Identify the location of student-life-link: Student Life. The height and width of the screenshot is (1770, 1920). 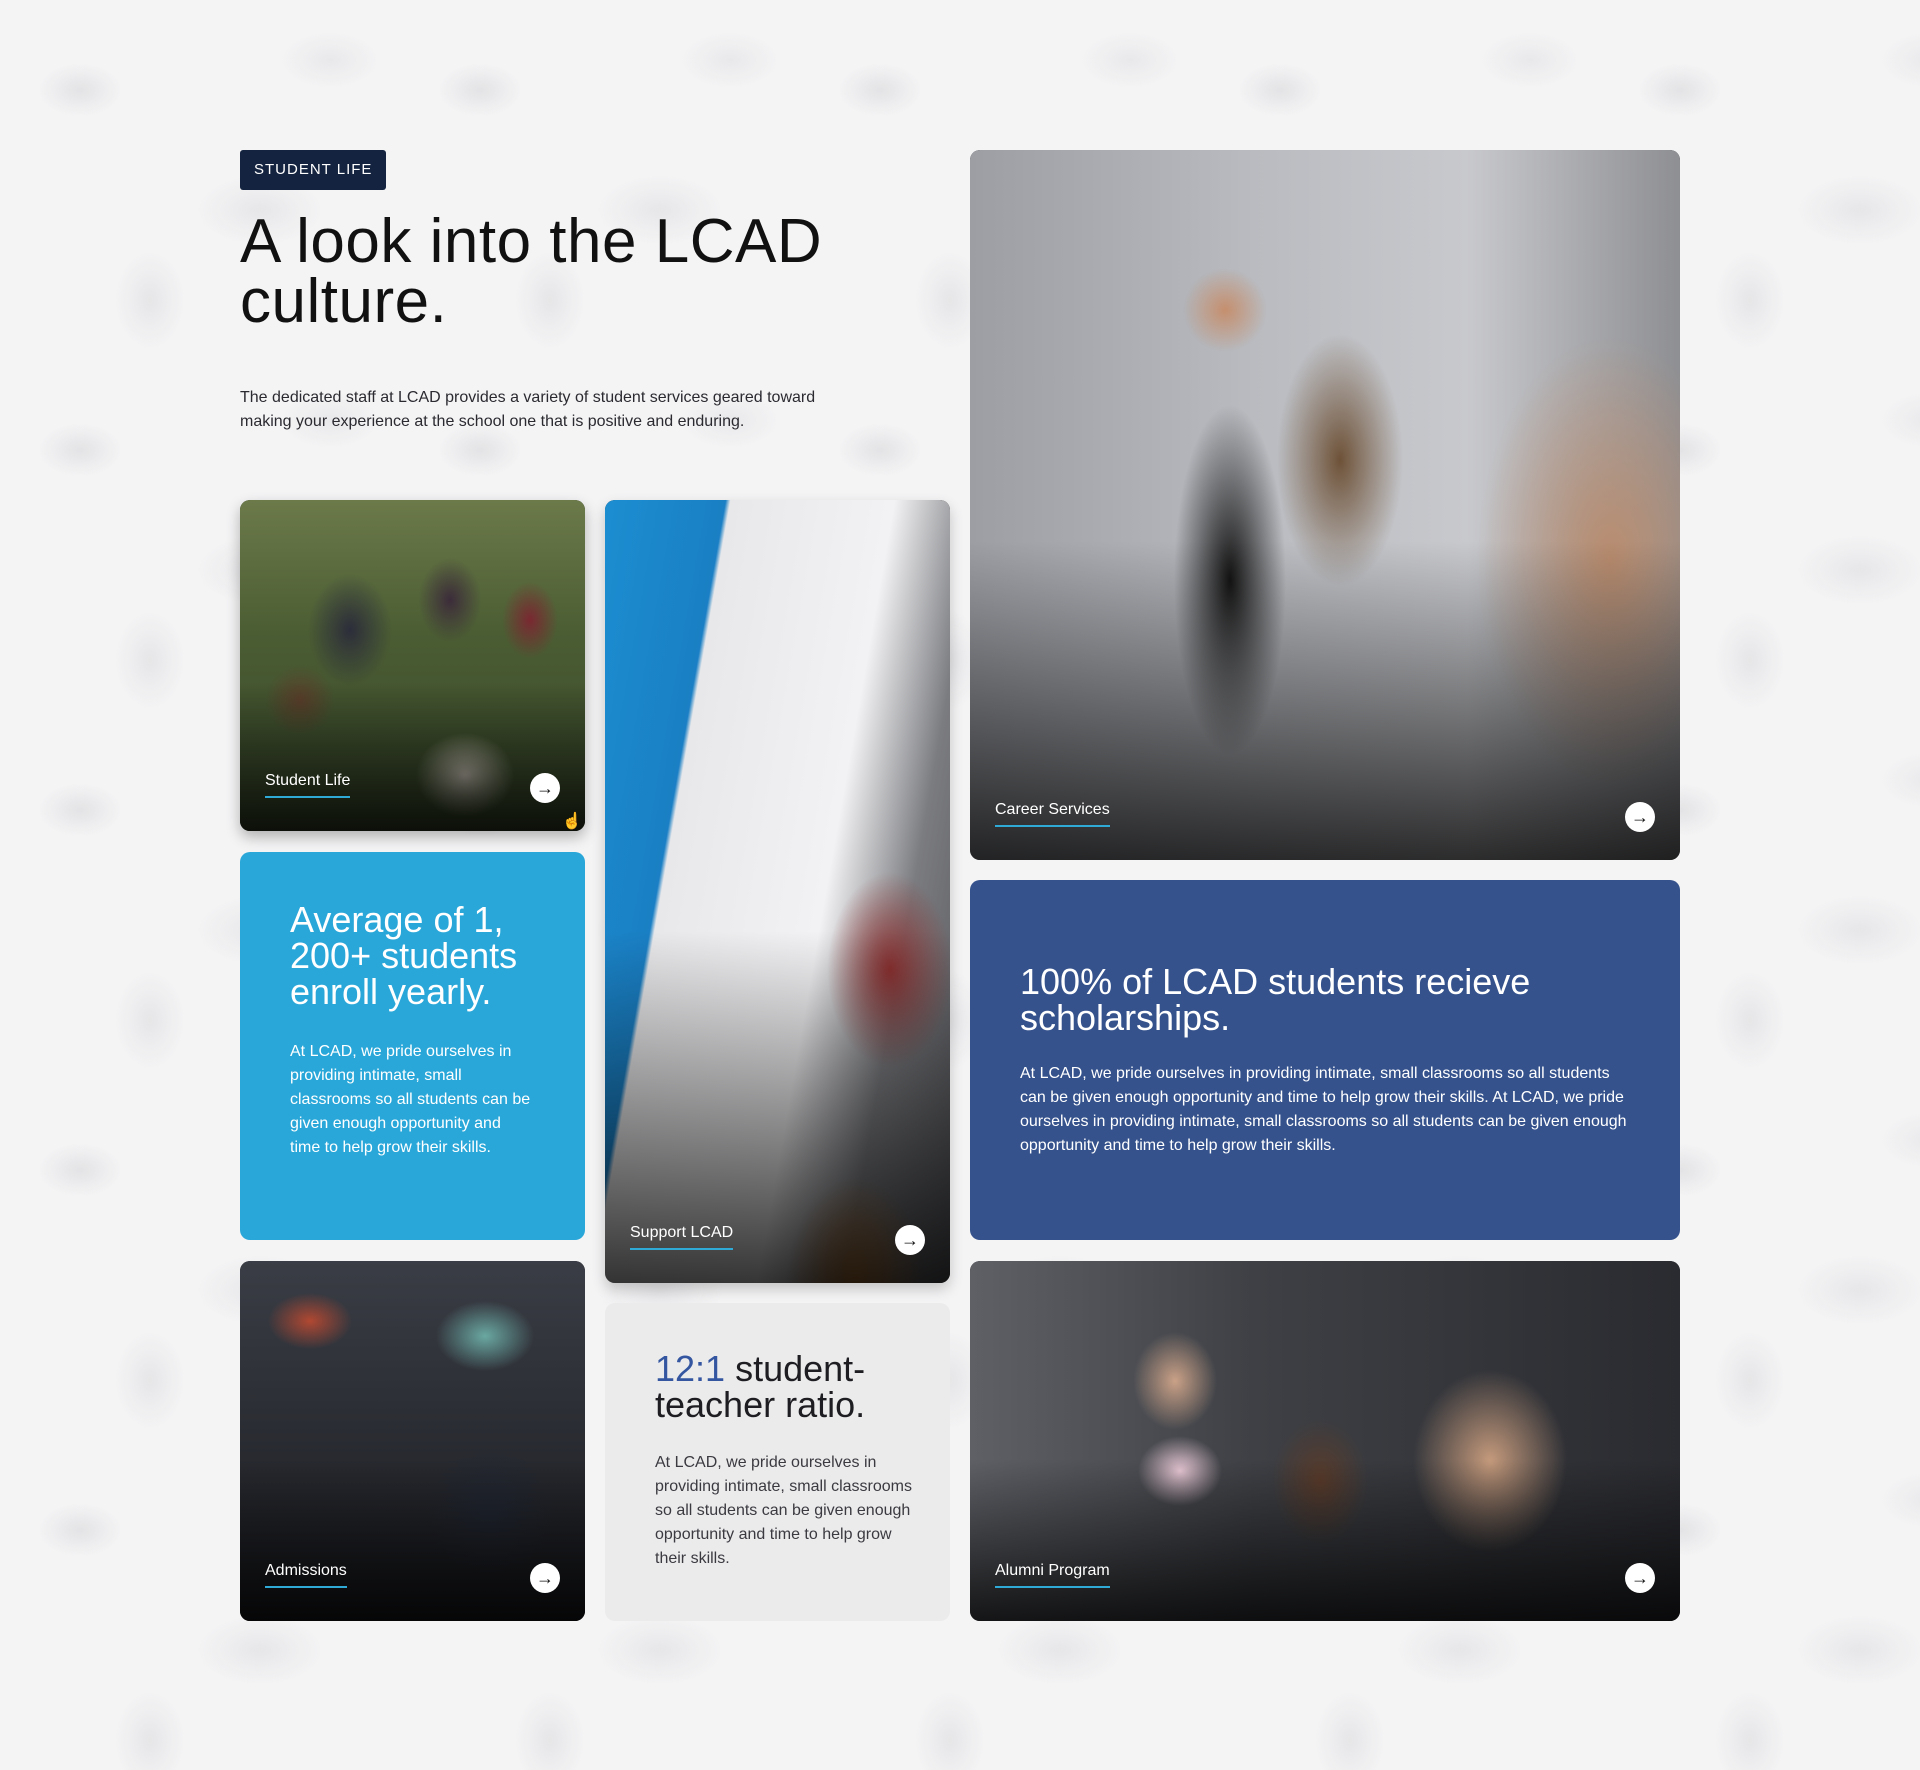
(308, 785).